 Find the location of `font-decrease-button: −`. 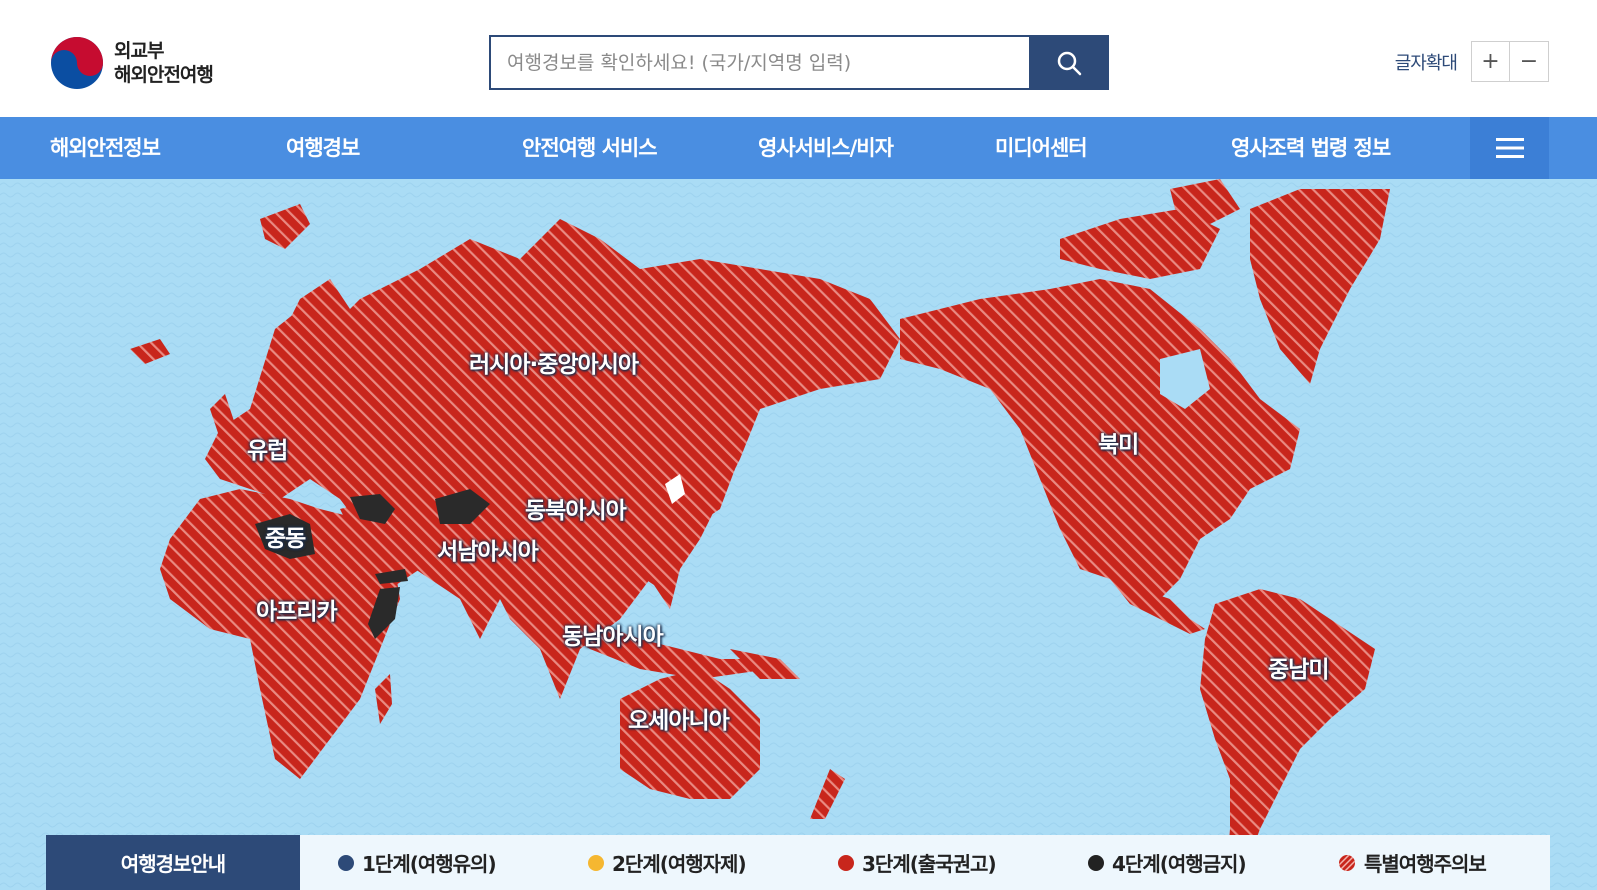

font-decrease-button: − is located at coordinates (1529, 61).